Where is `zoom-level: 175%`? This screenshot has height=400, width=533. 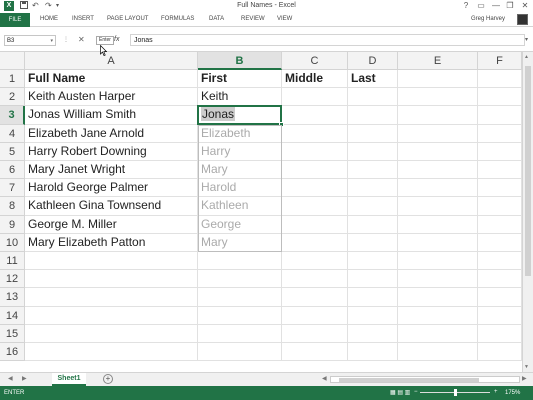
zoom-level: 175% is located at coordinates (512, 393).